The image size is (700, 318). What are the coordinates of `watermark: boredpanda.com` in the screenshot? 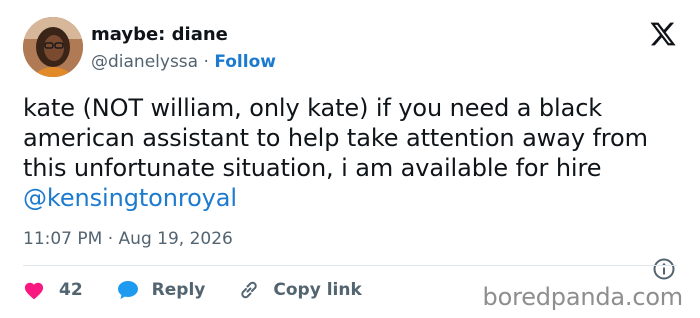 It's located at (583, 297).